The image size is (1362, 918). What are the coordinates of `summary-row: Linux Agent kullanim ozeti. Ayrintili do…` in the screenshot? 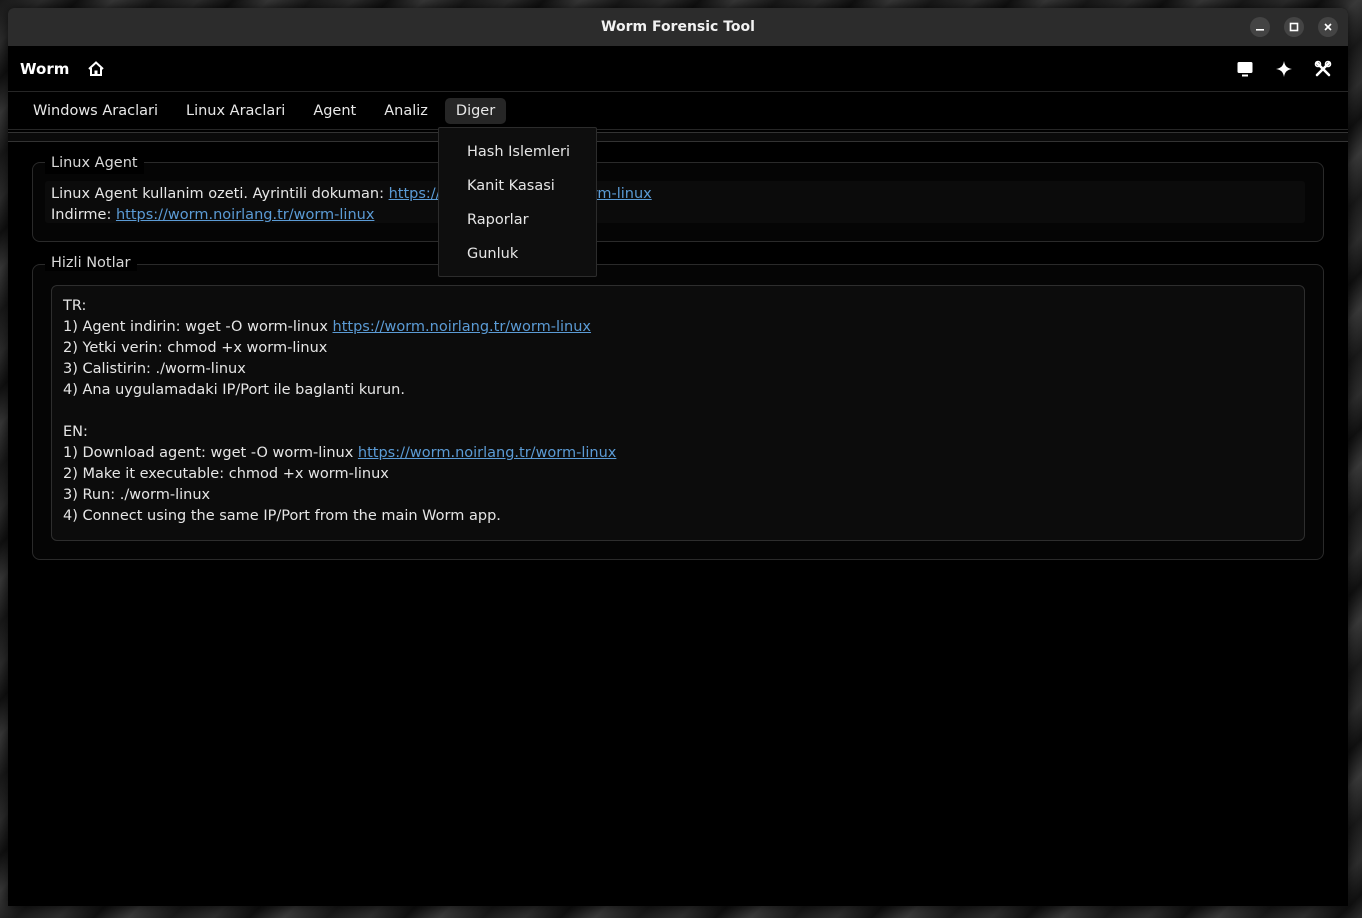 It's located at (678, 194).